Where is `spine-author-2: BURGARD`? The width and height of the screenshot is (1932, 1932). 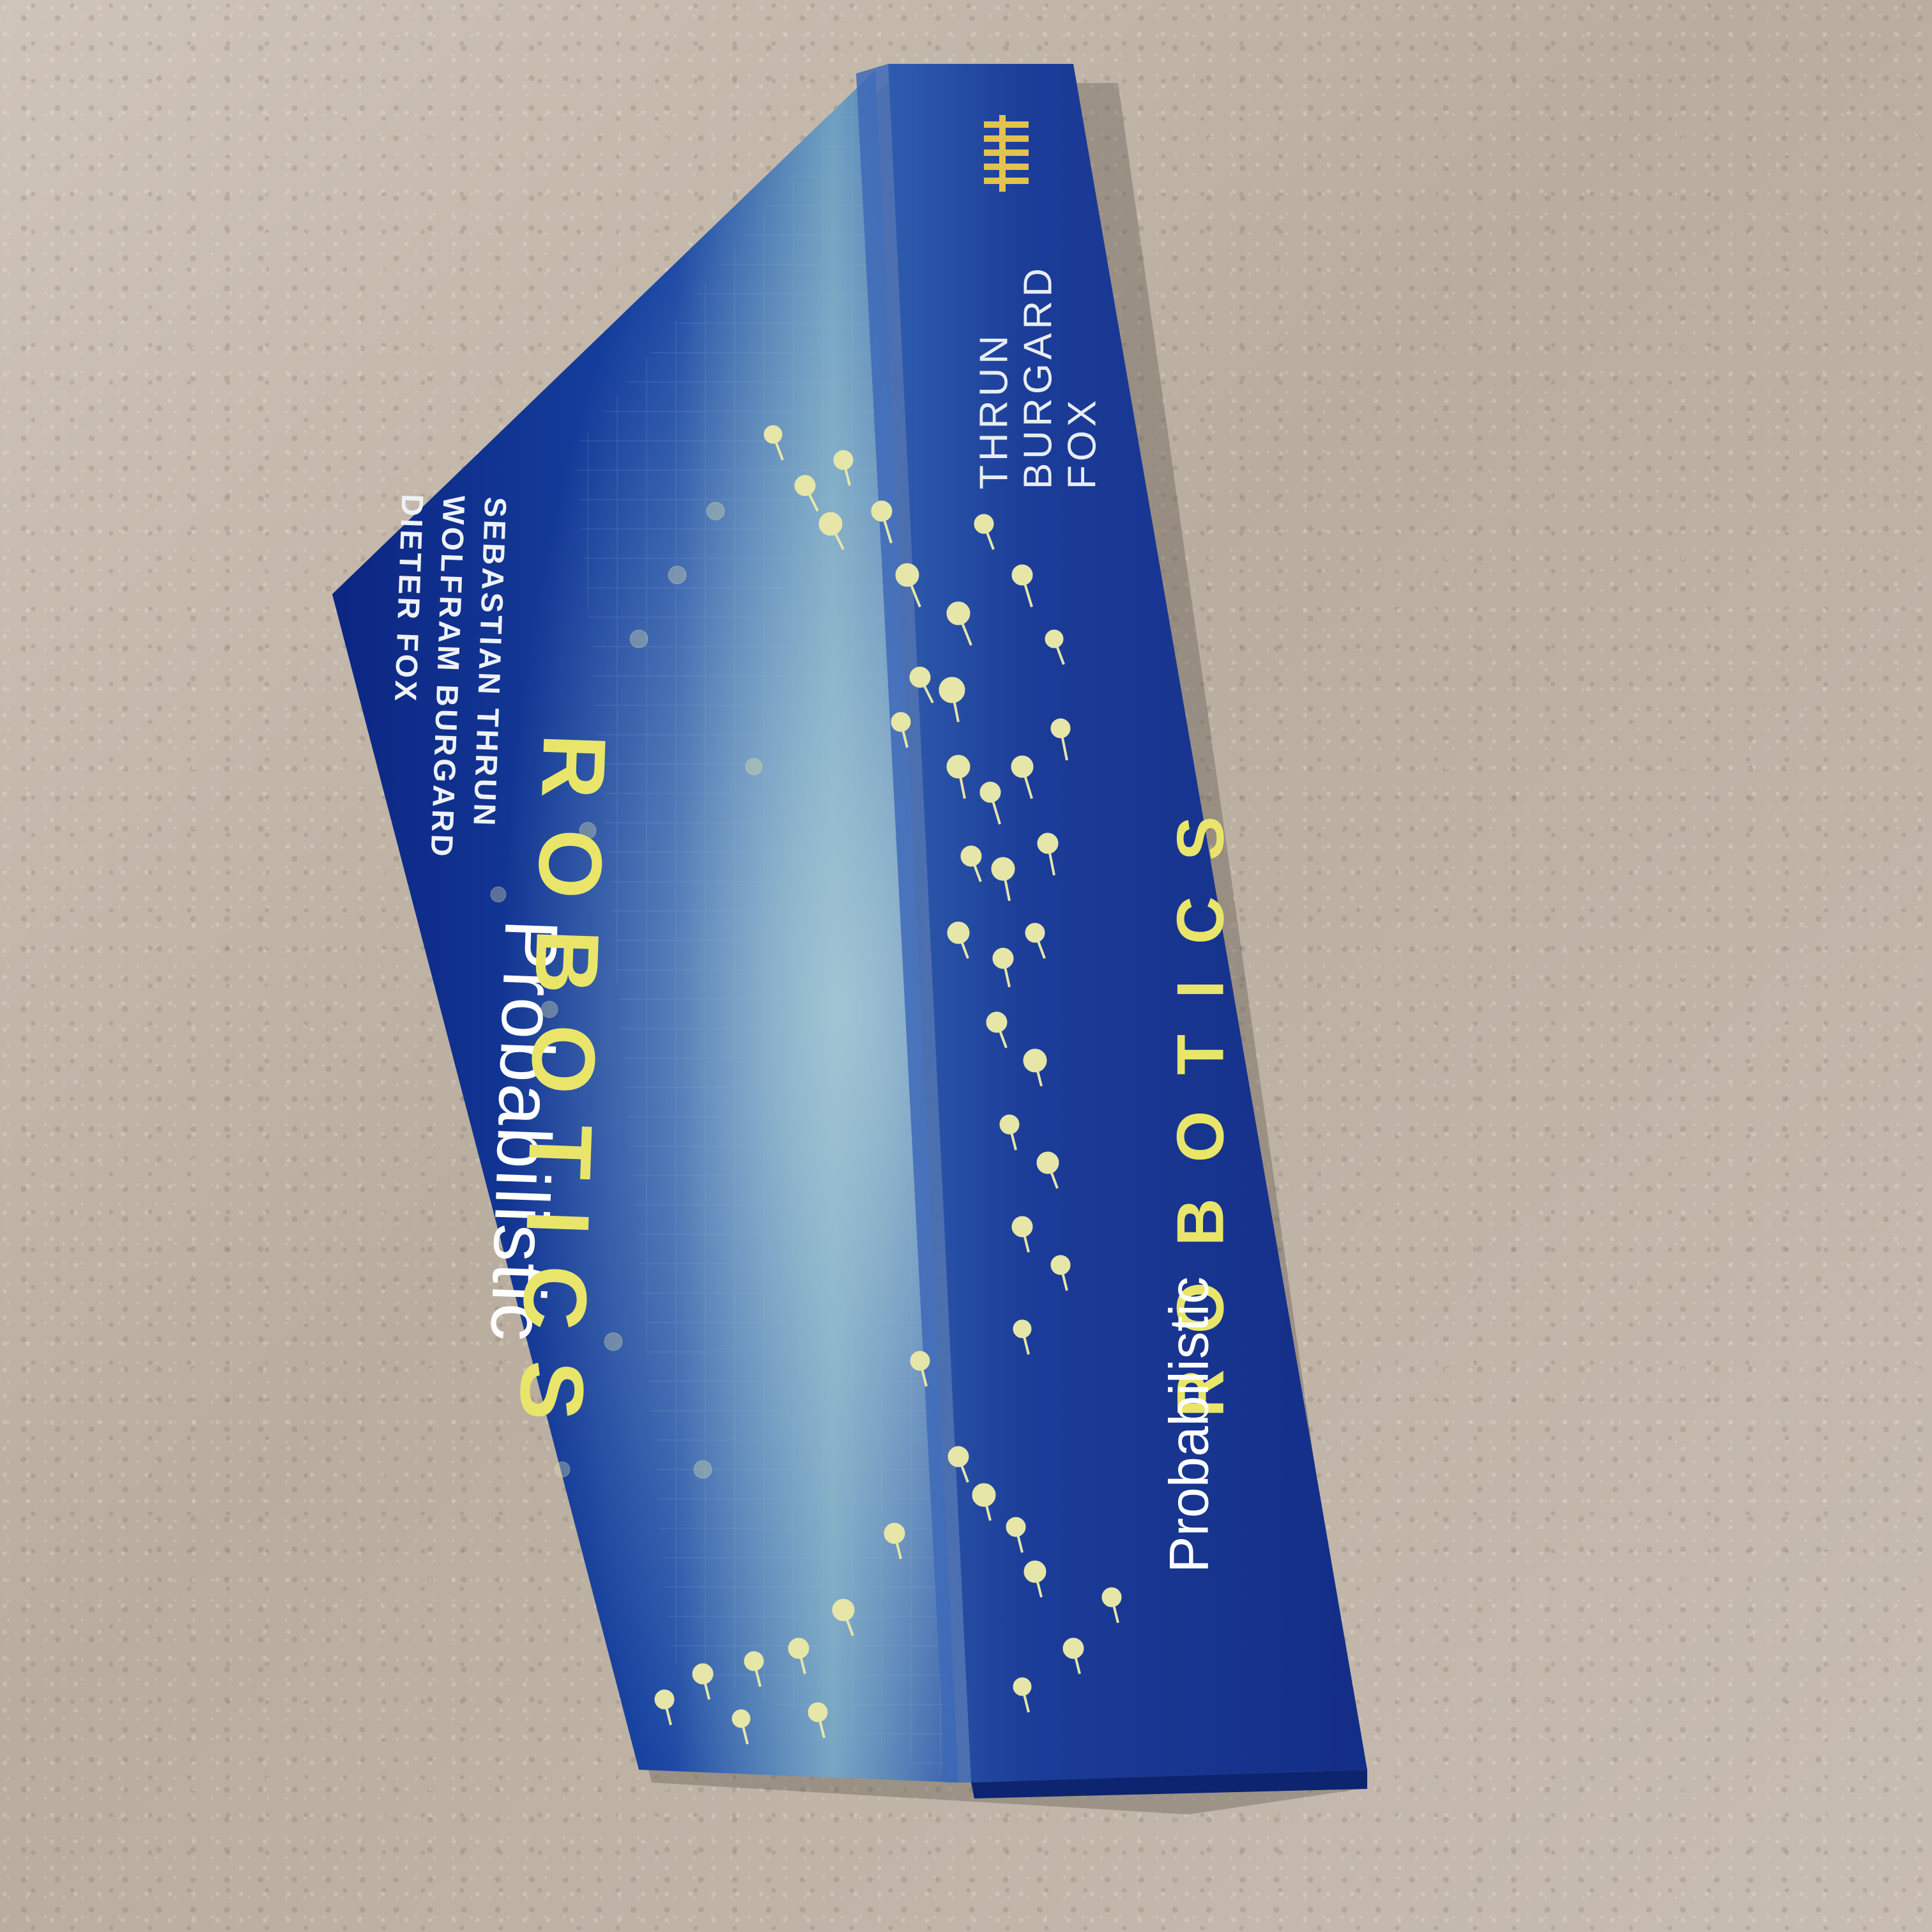 spine-author-2: BURGARD is located at coordinates (1038, 377).